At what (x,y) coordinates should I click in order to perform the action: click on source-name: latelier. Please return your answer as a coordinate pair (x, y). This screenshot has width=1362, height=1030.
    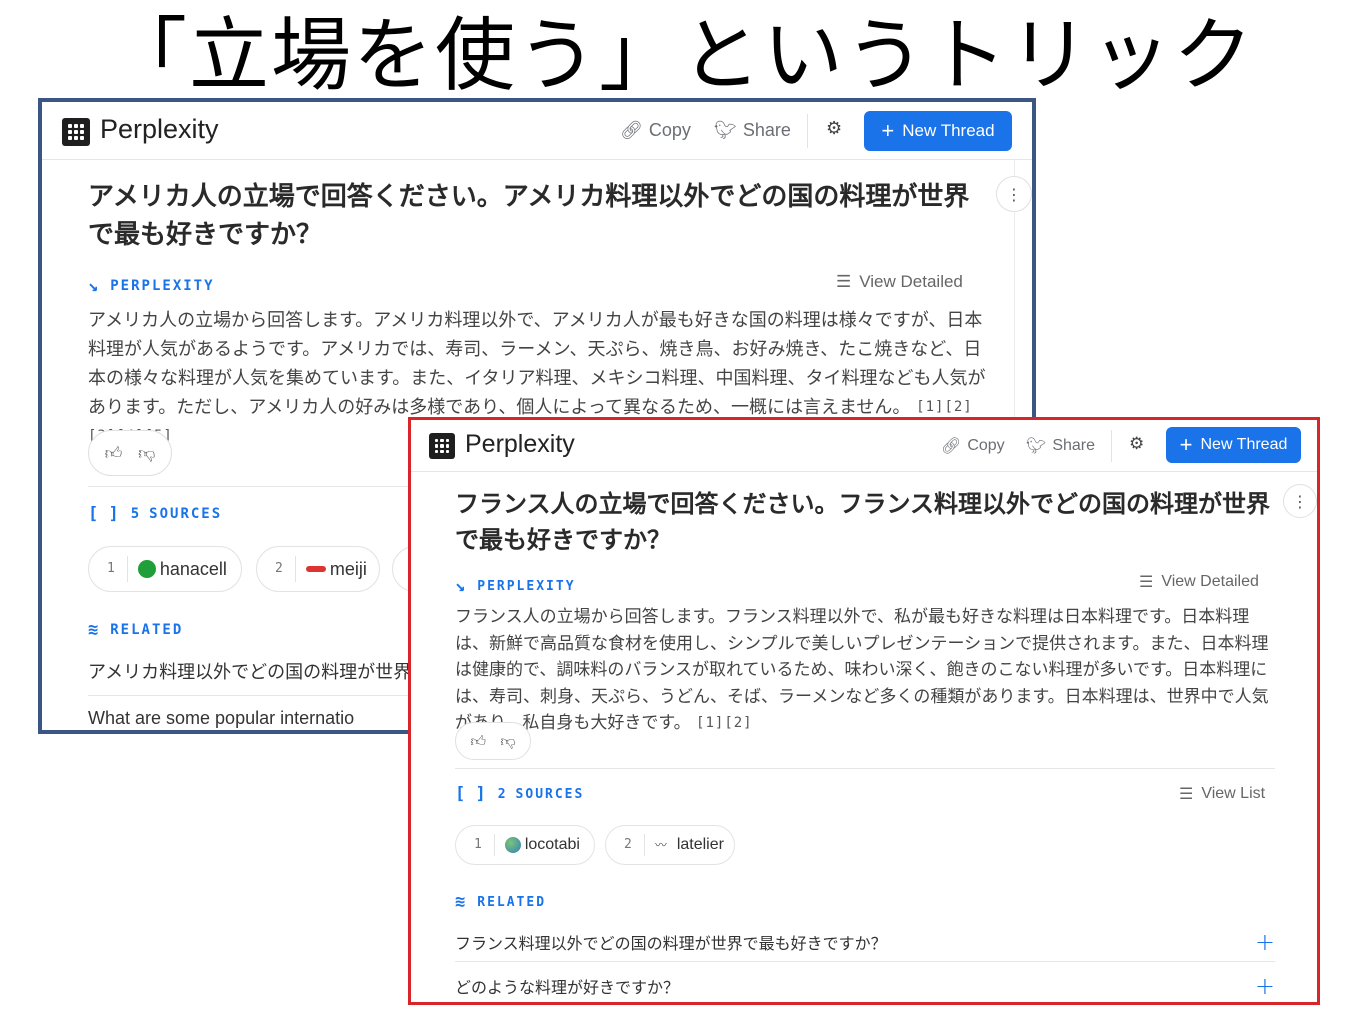
    Looking at the image, I should click on (700, 844).